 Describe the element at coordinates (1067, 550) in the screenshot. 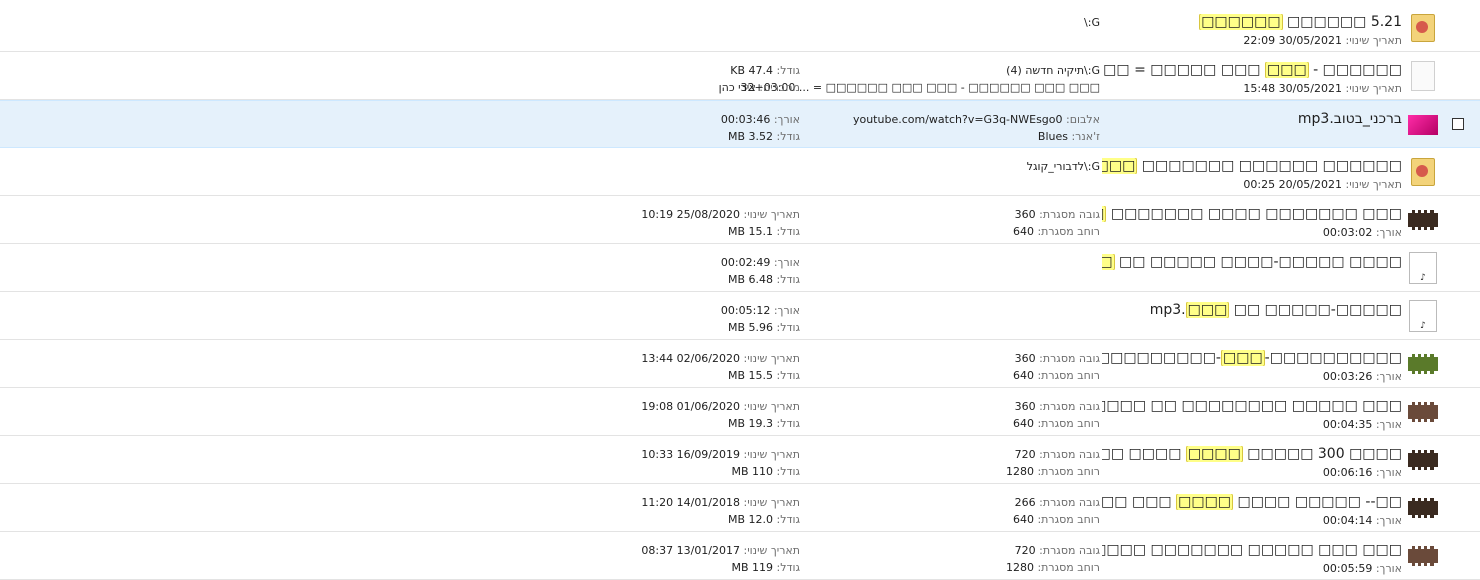

I see `meta-col2-line1-label: גובה מסגרת:` at that location.